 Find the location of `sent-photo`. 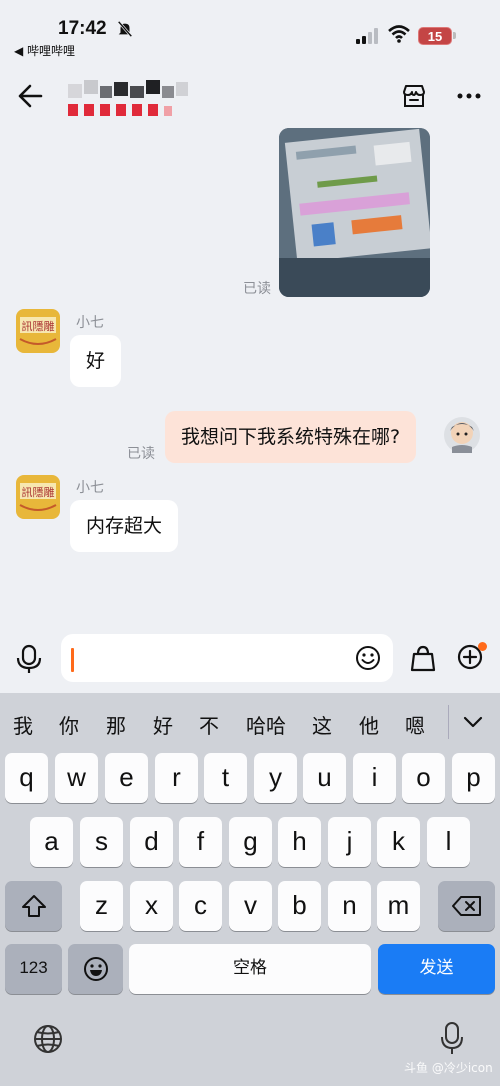

sent-photo is located at coordinates (354, 212).